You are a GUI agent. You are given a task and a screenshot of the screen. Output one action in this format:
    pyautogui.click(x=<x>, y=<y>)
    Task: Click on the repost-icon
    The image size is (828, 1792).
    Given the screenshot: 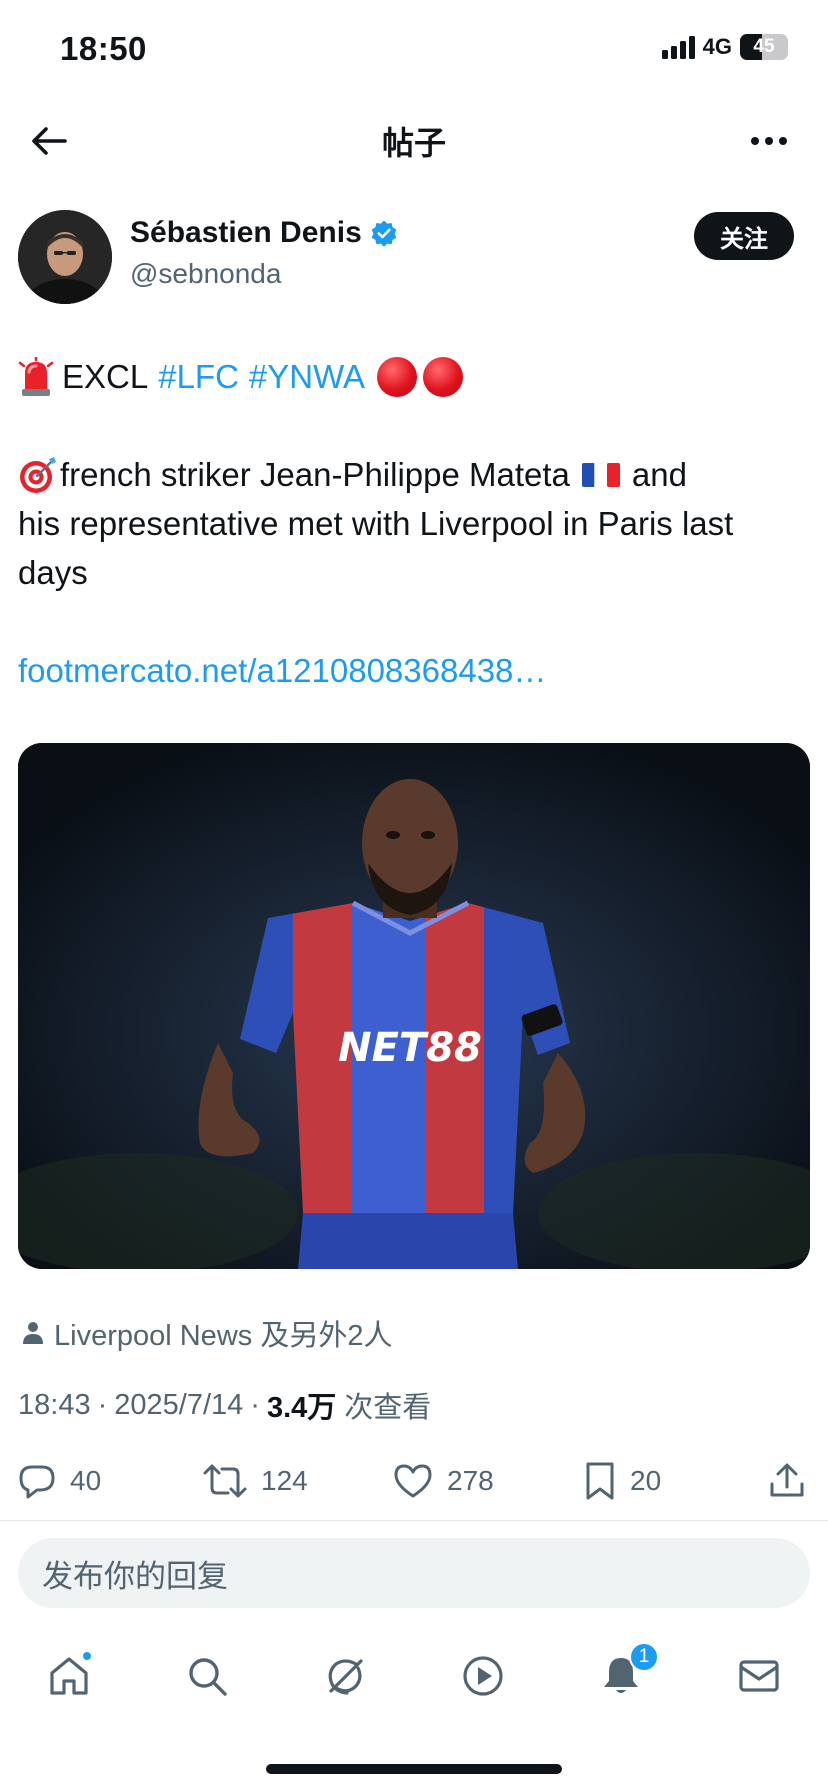 What is the action you would take?
    pyautogui.click(x=225, y=1481)
    